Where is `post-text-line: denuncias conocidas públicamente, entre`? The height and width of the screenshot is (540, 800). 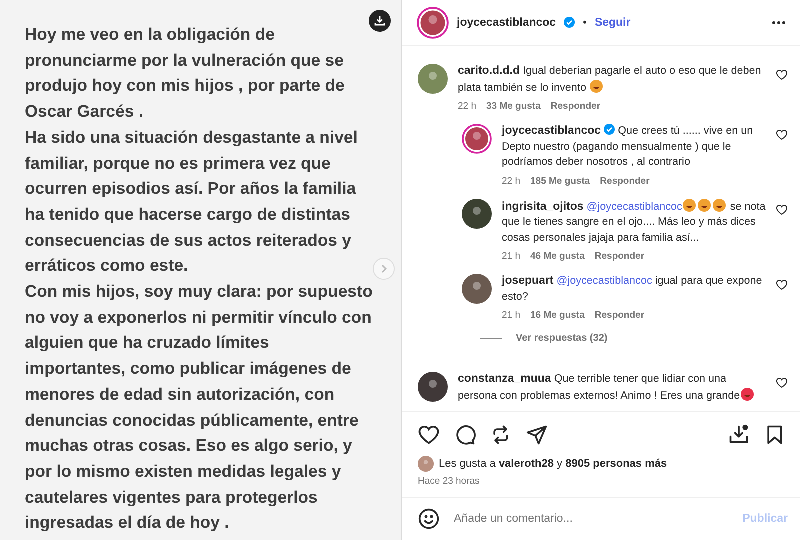
post-text-line: denuncias conocidas públicamente, entre is located at coordinates (192, 421).